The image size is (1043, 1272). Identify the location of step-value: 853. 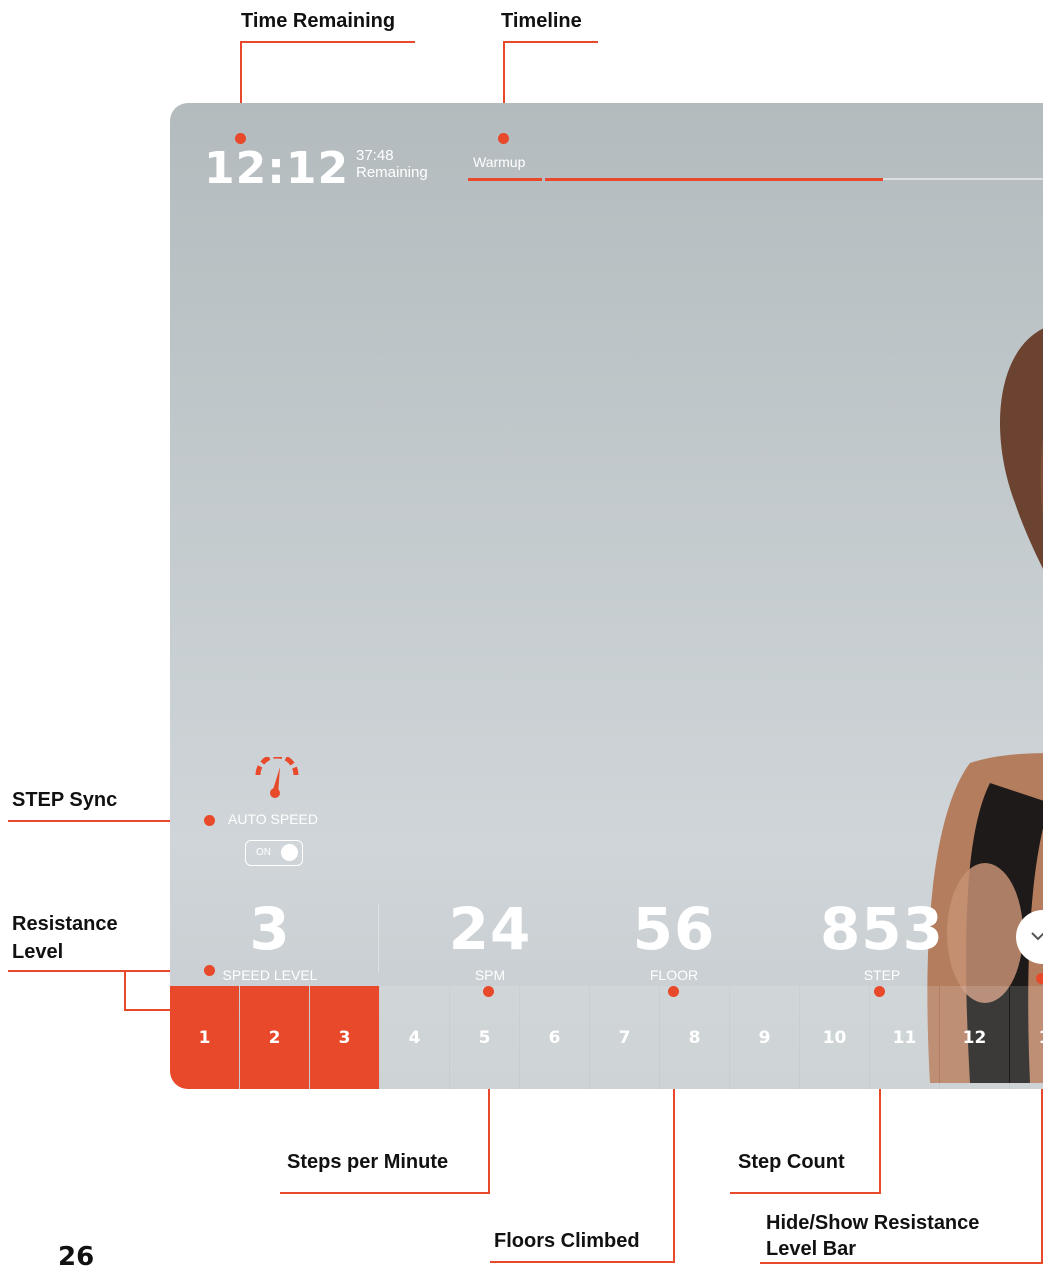
(882, 929).